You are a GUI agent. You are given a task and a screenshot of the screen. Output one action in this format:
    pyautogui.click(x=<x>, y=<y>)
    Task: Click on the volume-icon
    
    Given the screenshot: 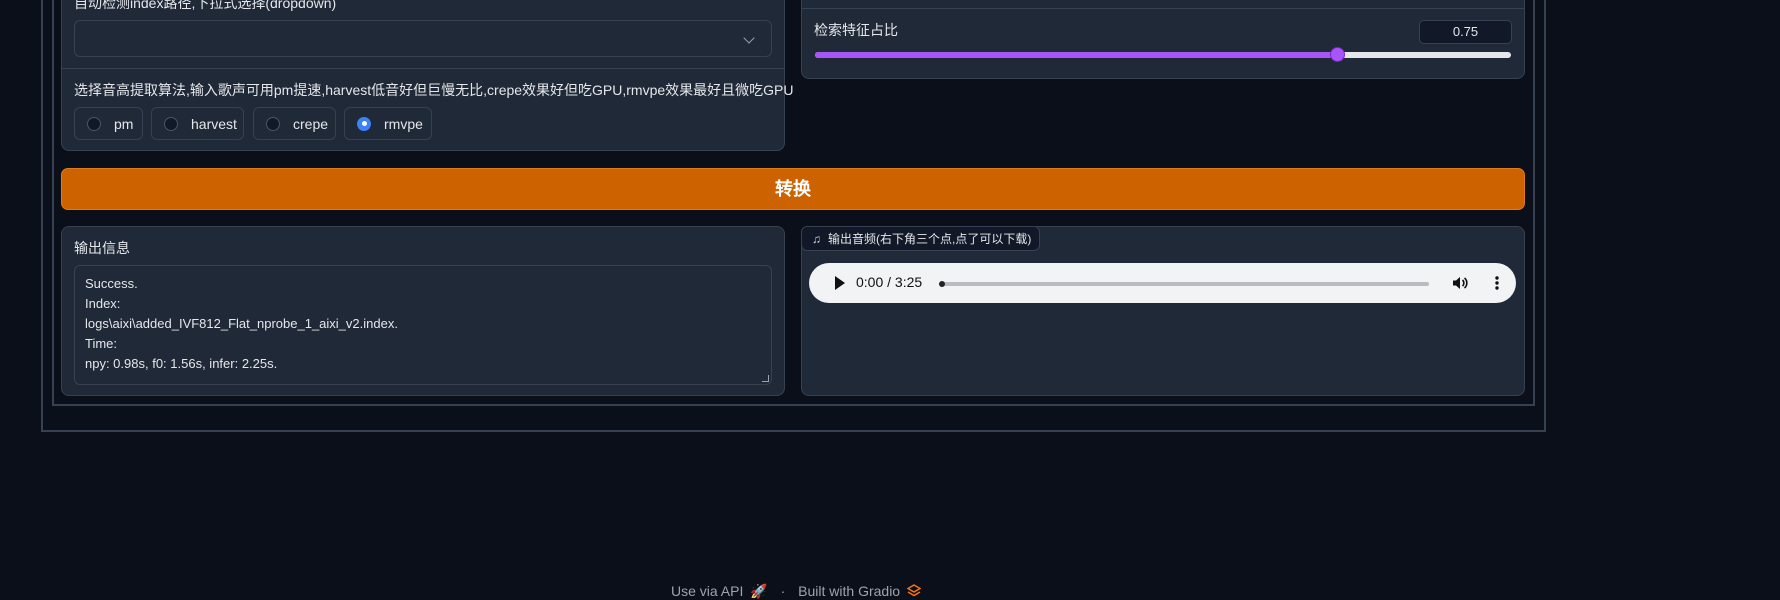 What is the action you would take?
    pyautogui.click(x=1460, y=283)
    